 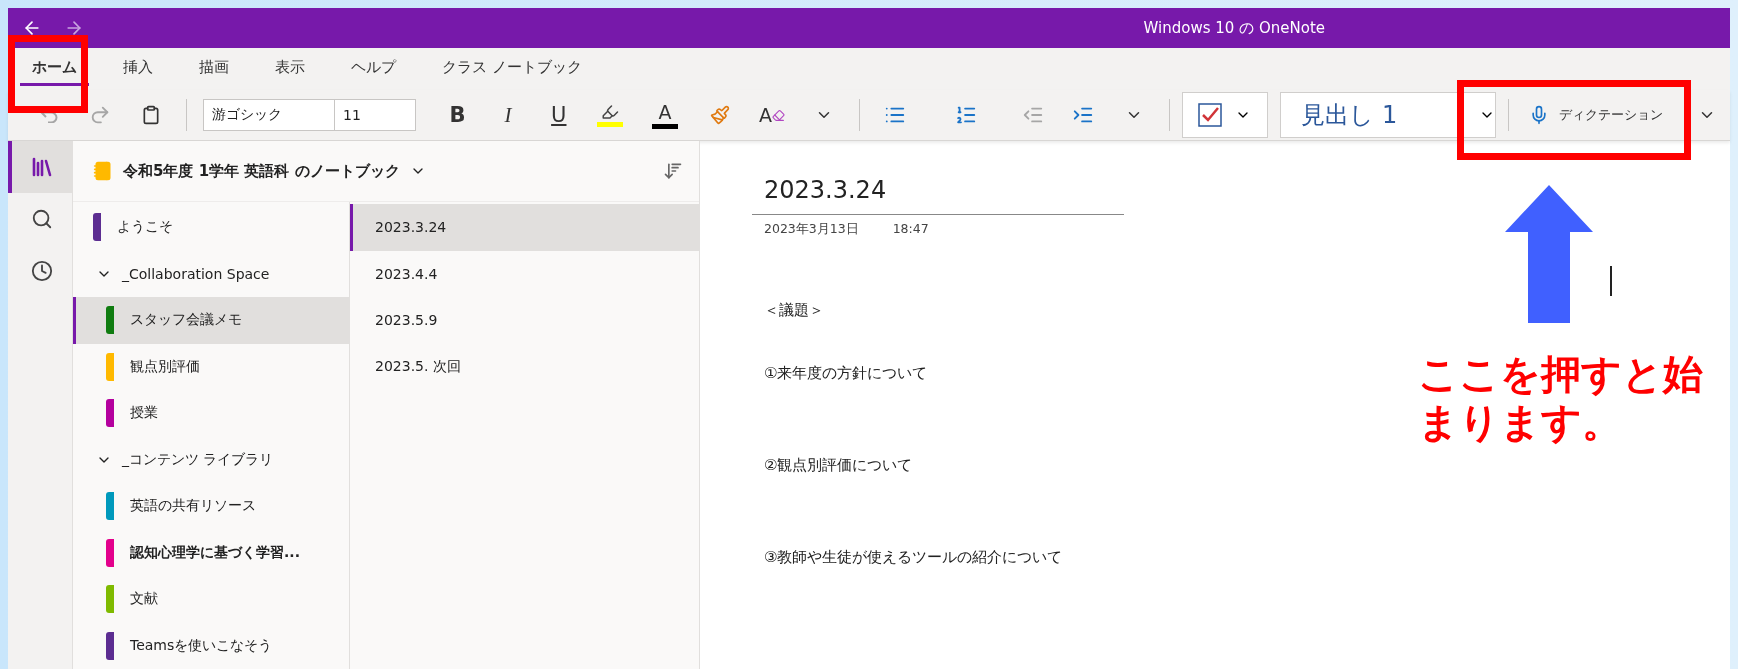 What do you see at coordinates (211, 227) in the screenshot?
I see `section-item: ようこそ` at bounding box center [211, 227].